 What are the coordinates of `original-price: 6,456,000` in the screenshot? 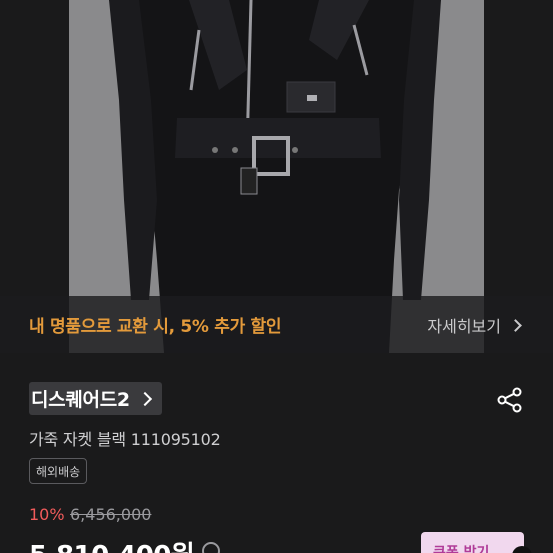 It's located at (111, 514).